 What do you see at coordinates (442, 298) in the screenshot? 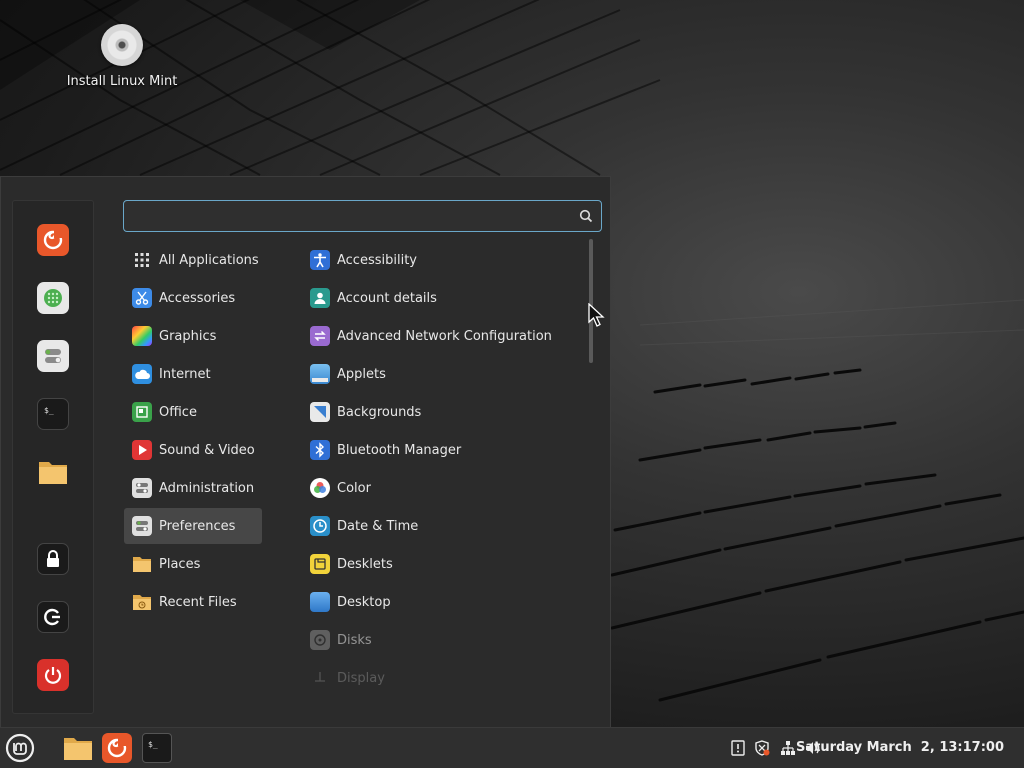
I see `app-account-details: Account details` at bounding box center [442, 298].